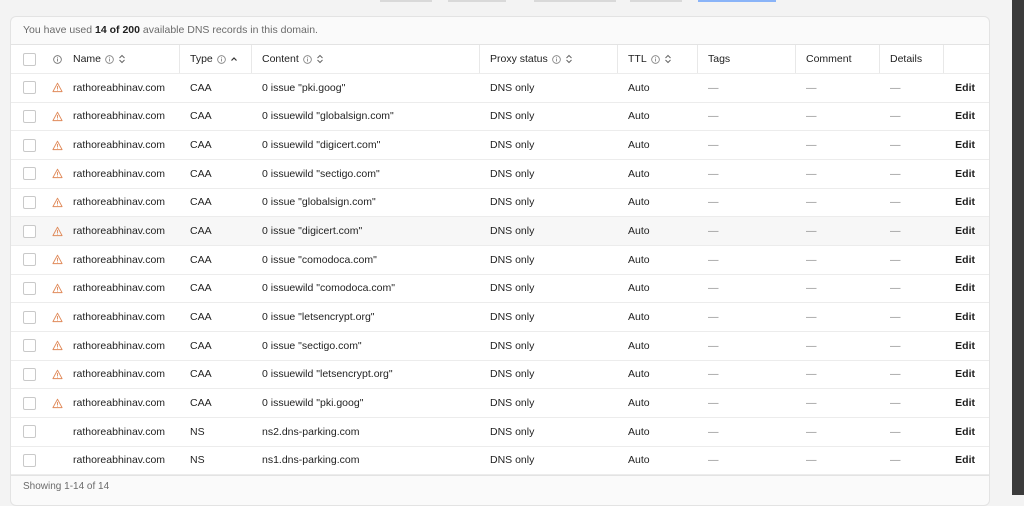  I want to click on sort-ascending-icon, so click(234, 59).